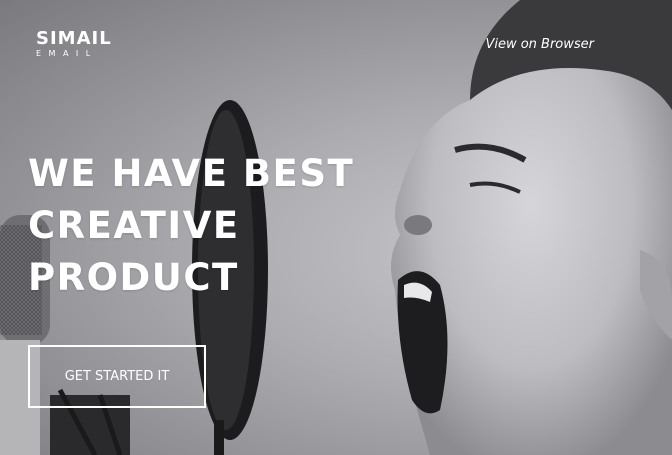  What do you see at coordinates (117, 376) in the screenshot?
I see `get-started-button: GET STARTED IT` at bounding box center [117, 376].